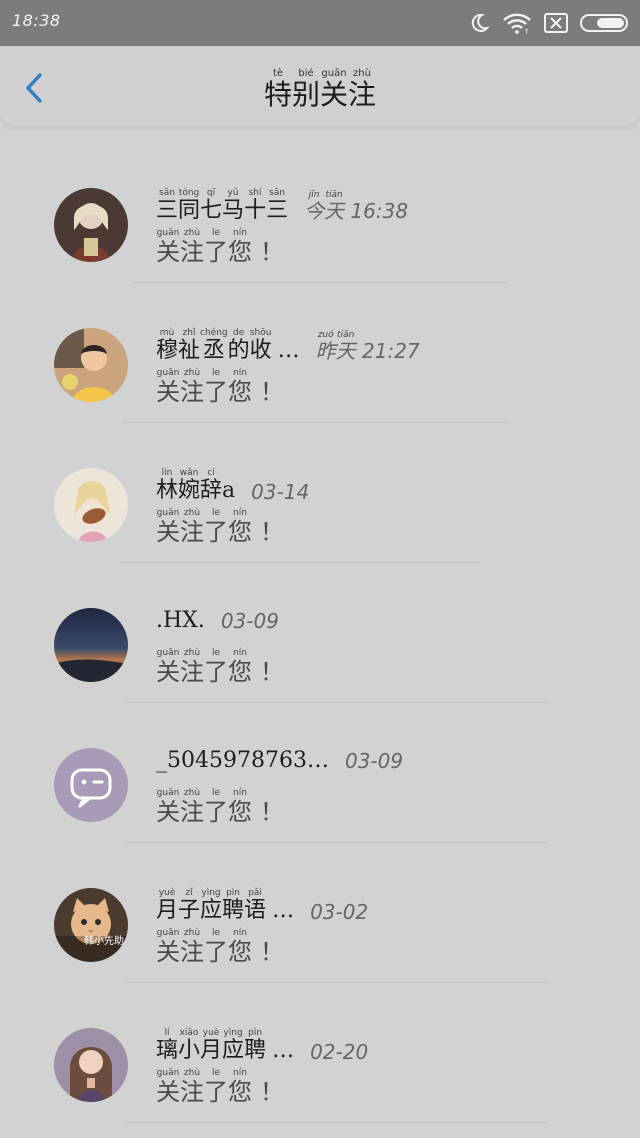  What do you see at coordinates (374, 761) in the screenshot?
I see `timestamp-text: 03-09` at bounding box center [374, 761].